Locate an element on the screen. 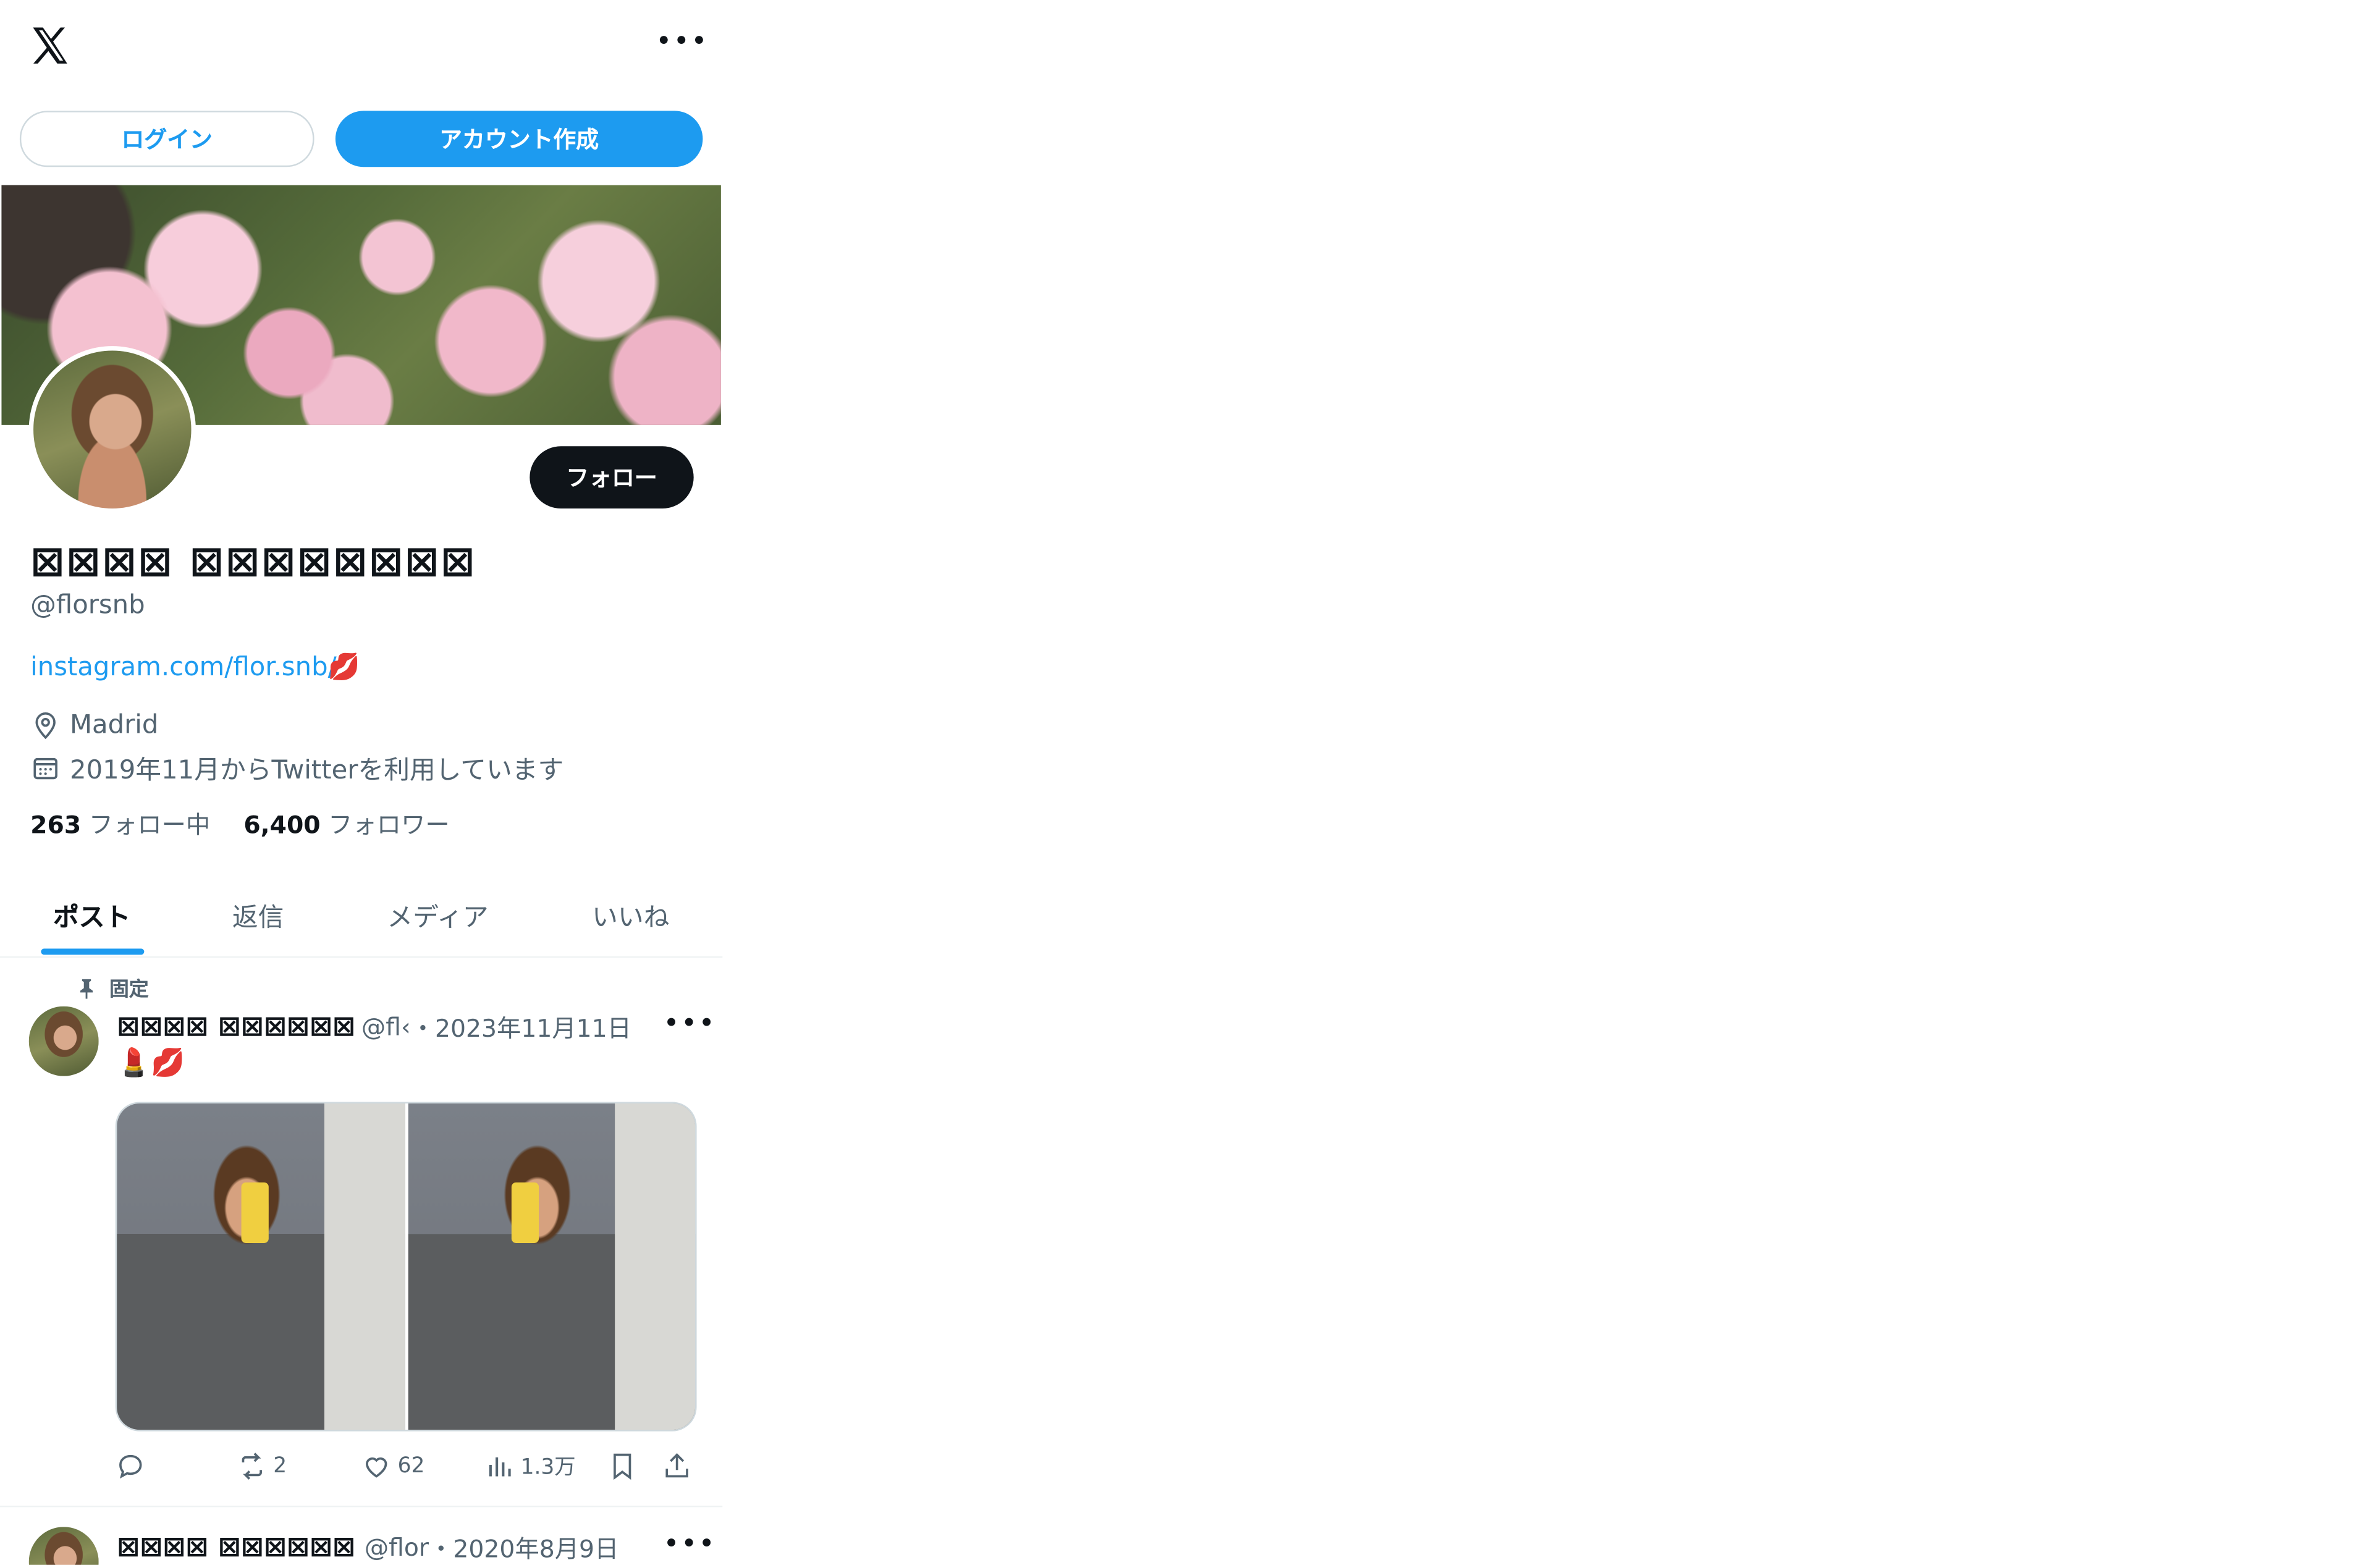 This screenshot has height=1565, width=2380. bookmark-button is located at coordinates (622, 1466).